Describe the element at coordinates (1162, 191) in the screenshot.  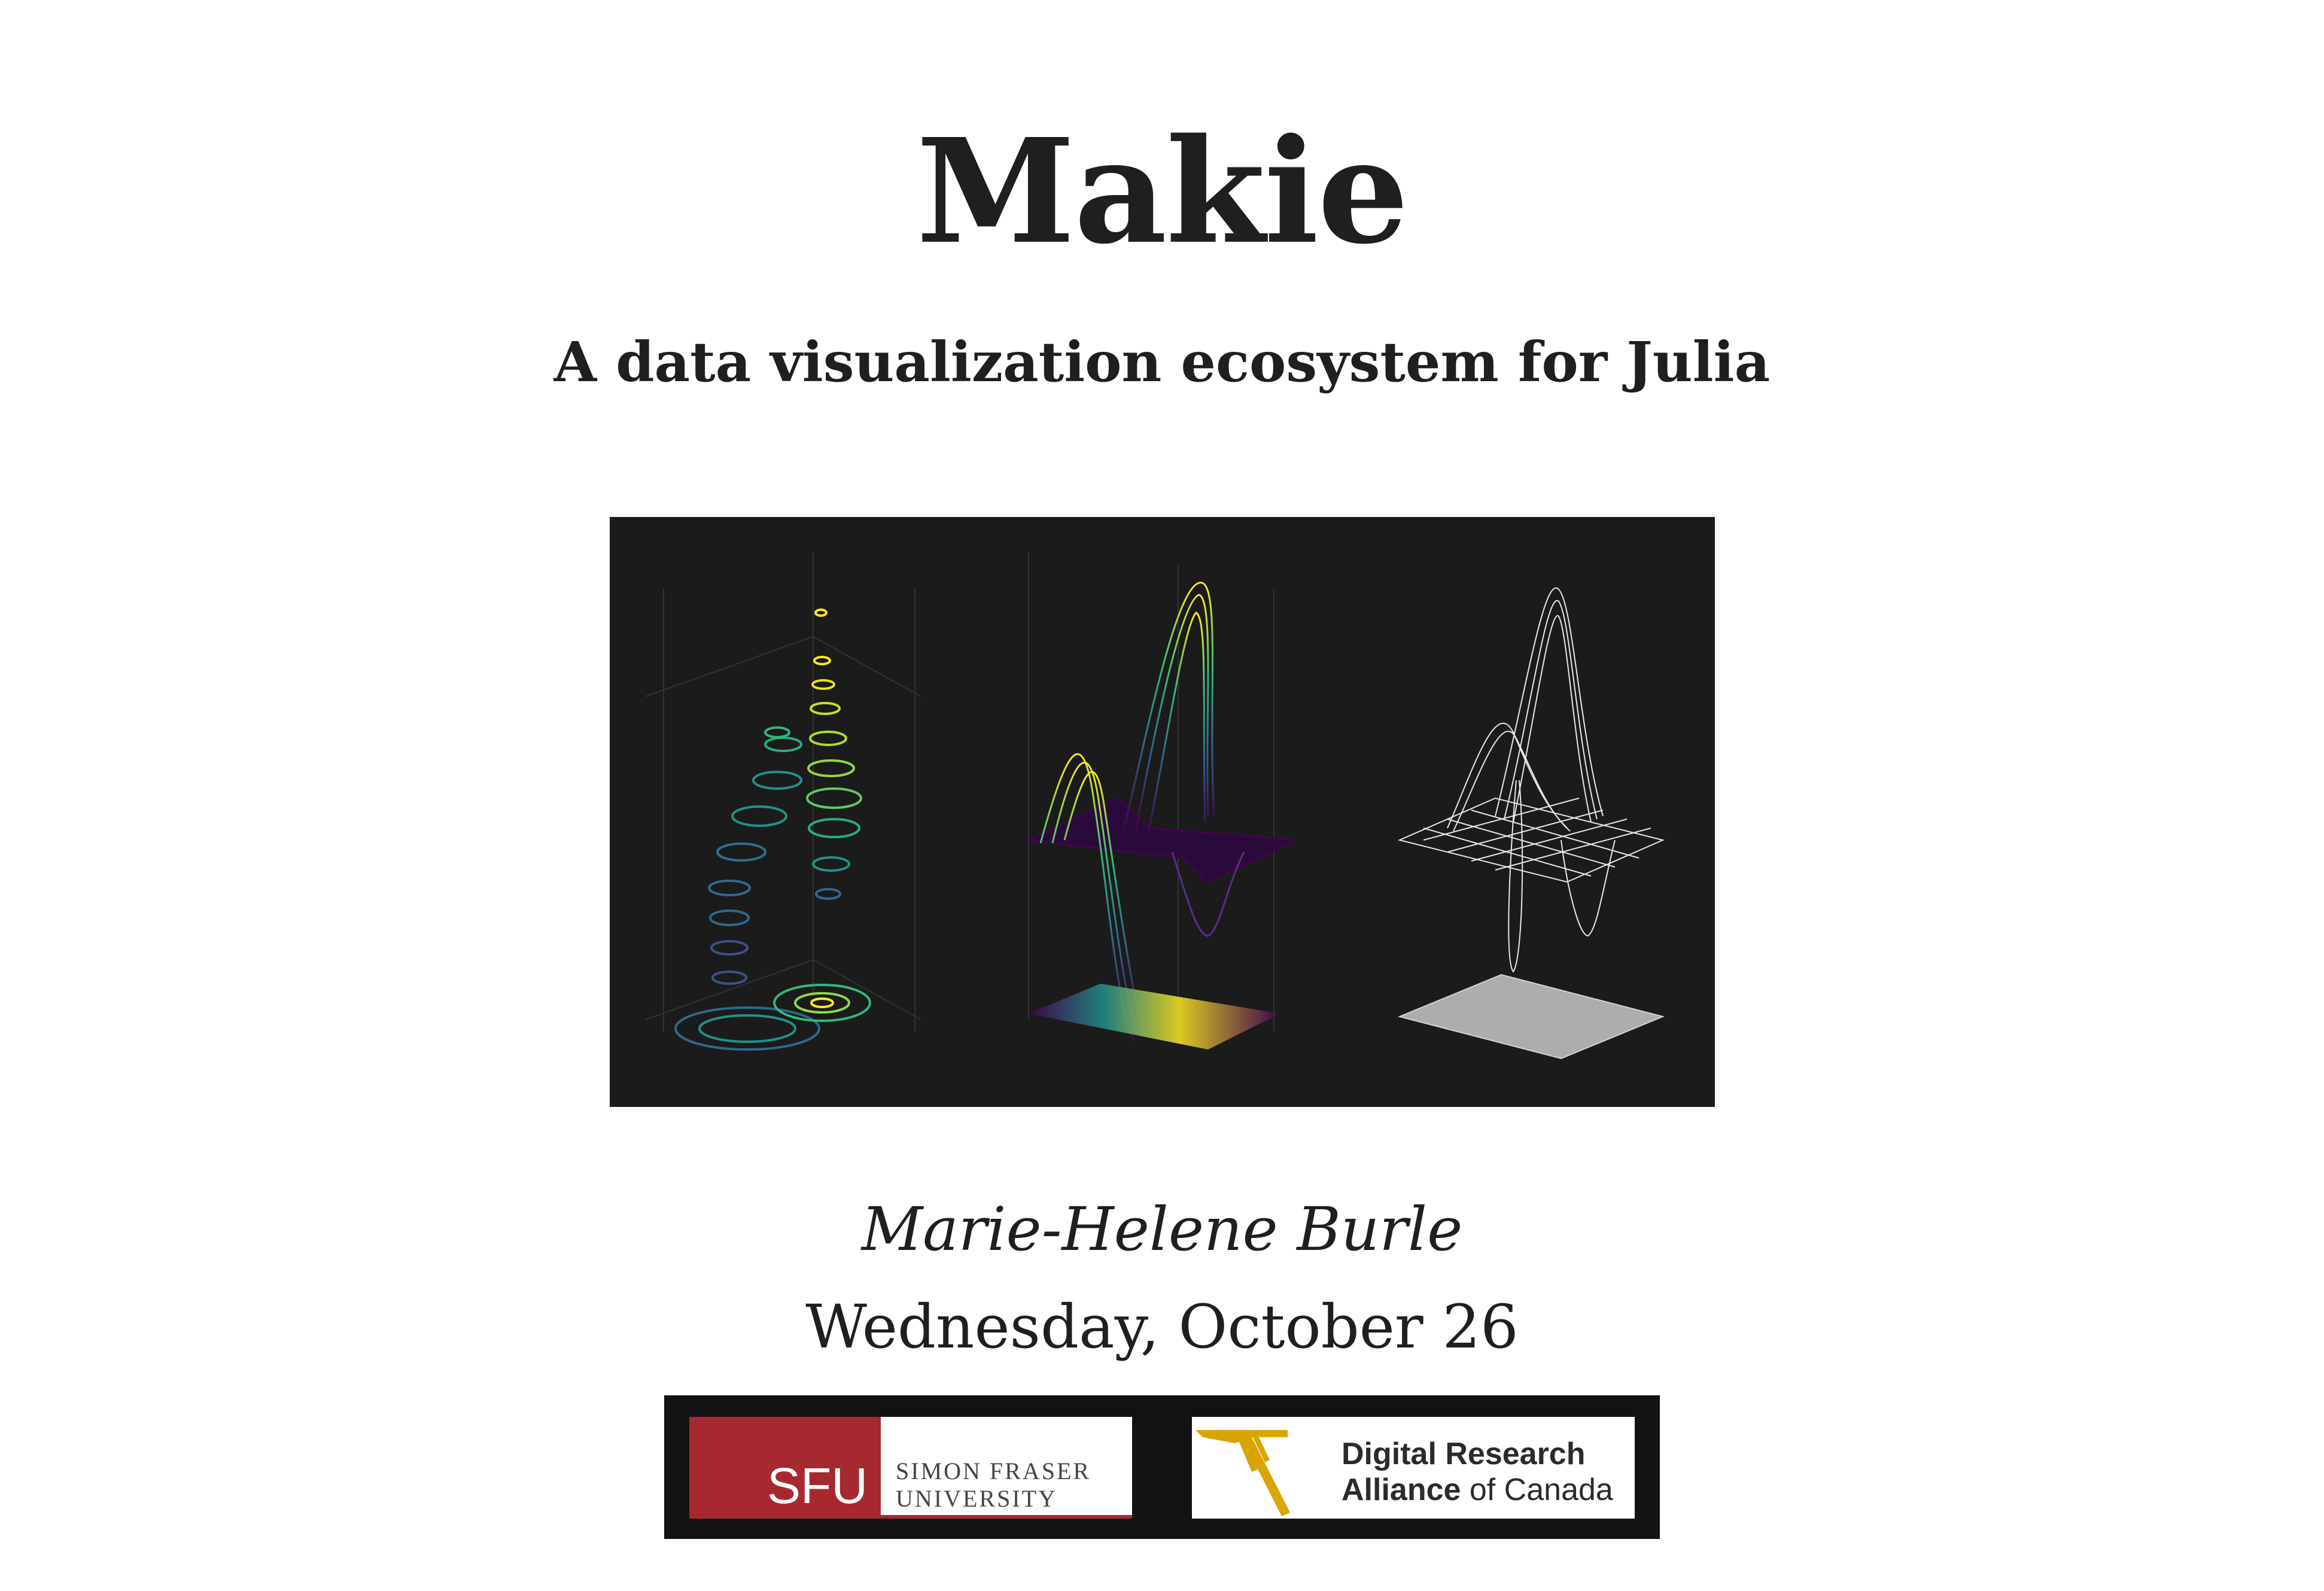
I see `slide-title: Makie` at that location.